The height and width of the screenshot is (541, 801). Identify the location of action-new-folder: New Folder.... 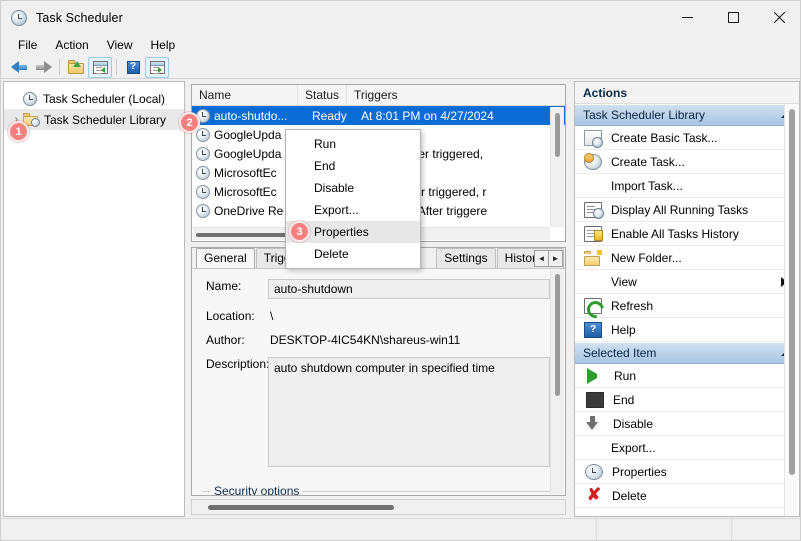
(687, 258).